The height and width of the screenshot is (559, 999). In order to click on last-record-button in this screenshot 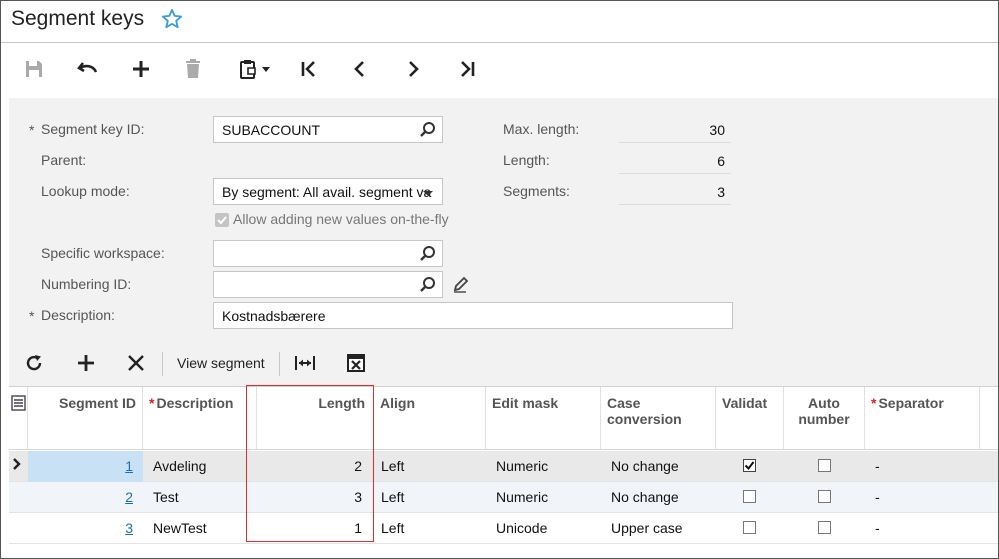, I will do `click(467, 69)`.